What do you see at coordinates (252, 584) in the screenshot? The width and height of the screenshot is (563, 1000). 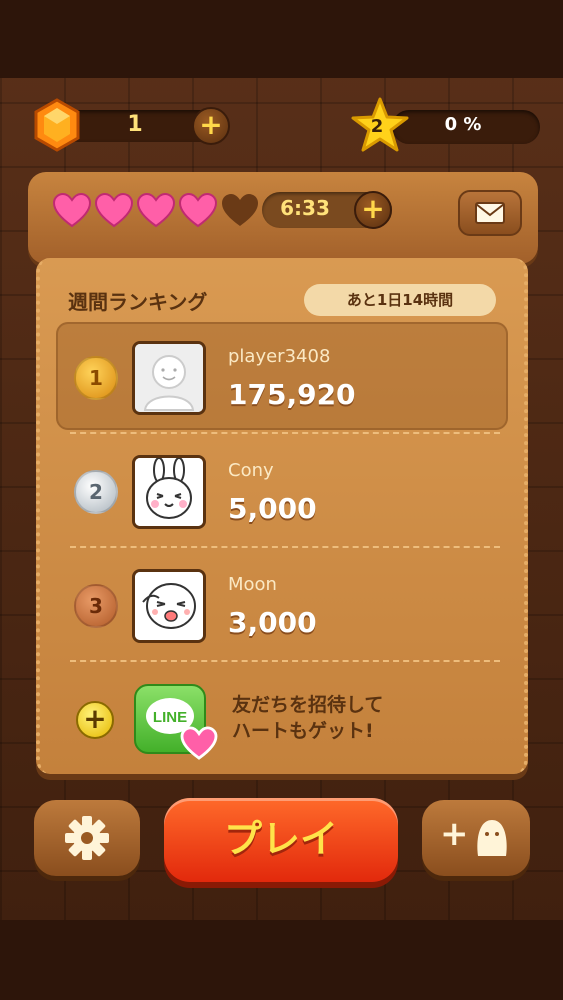 I see `player-name: Moon` at bounding box center [252, 584].